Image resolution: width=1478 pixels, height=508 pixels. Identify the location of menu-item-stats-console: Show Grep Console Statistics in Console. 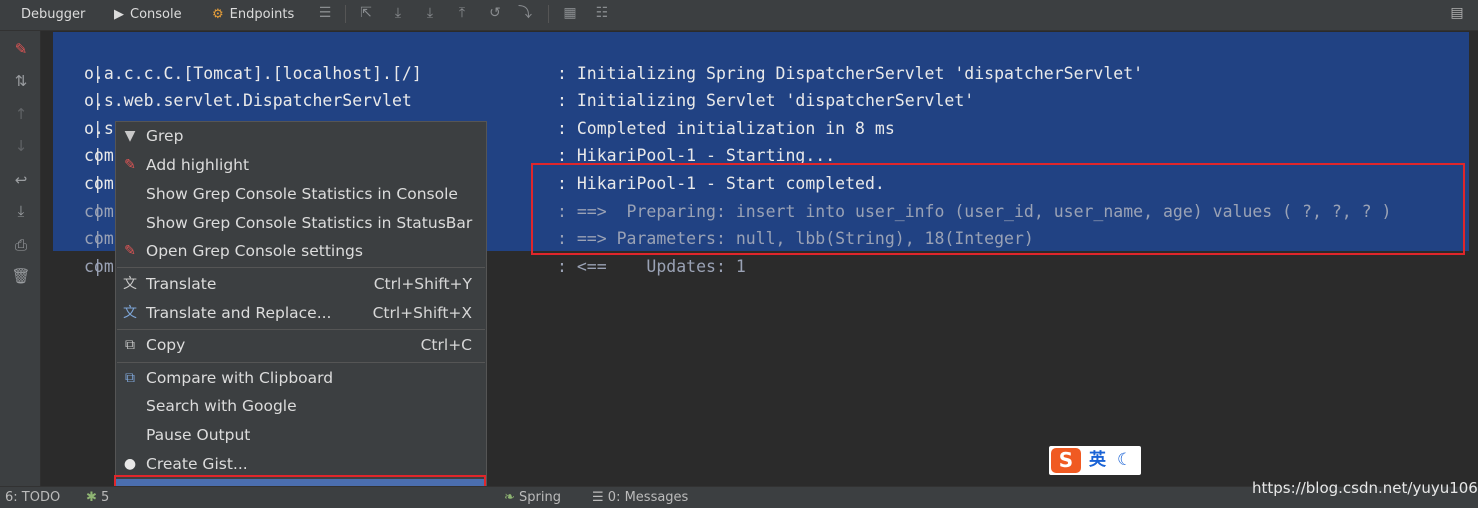
(301, 194).